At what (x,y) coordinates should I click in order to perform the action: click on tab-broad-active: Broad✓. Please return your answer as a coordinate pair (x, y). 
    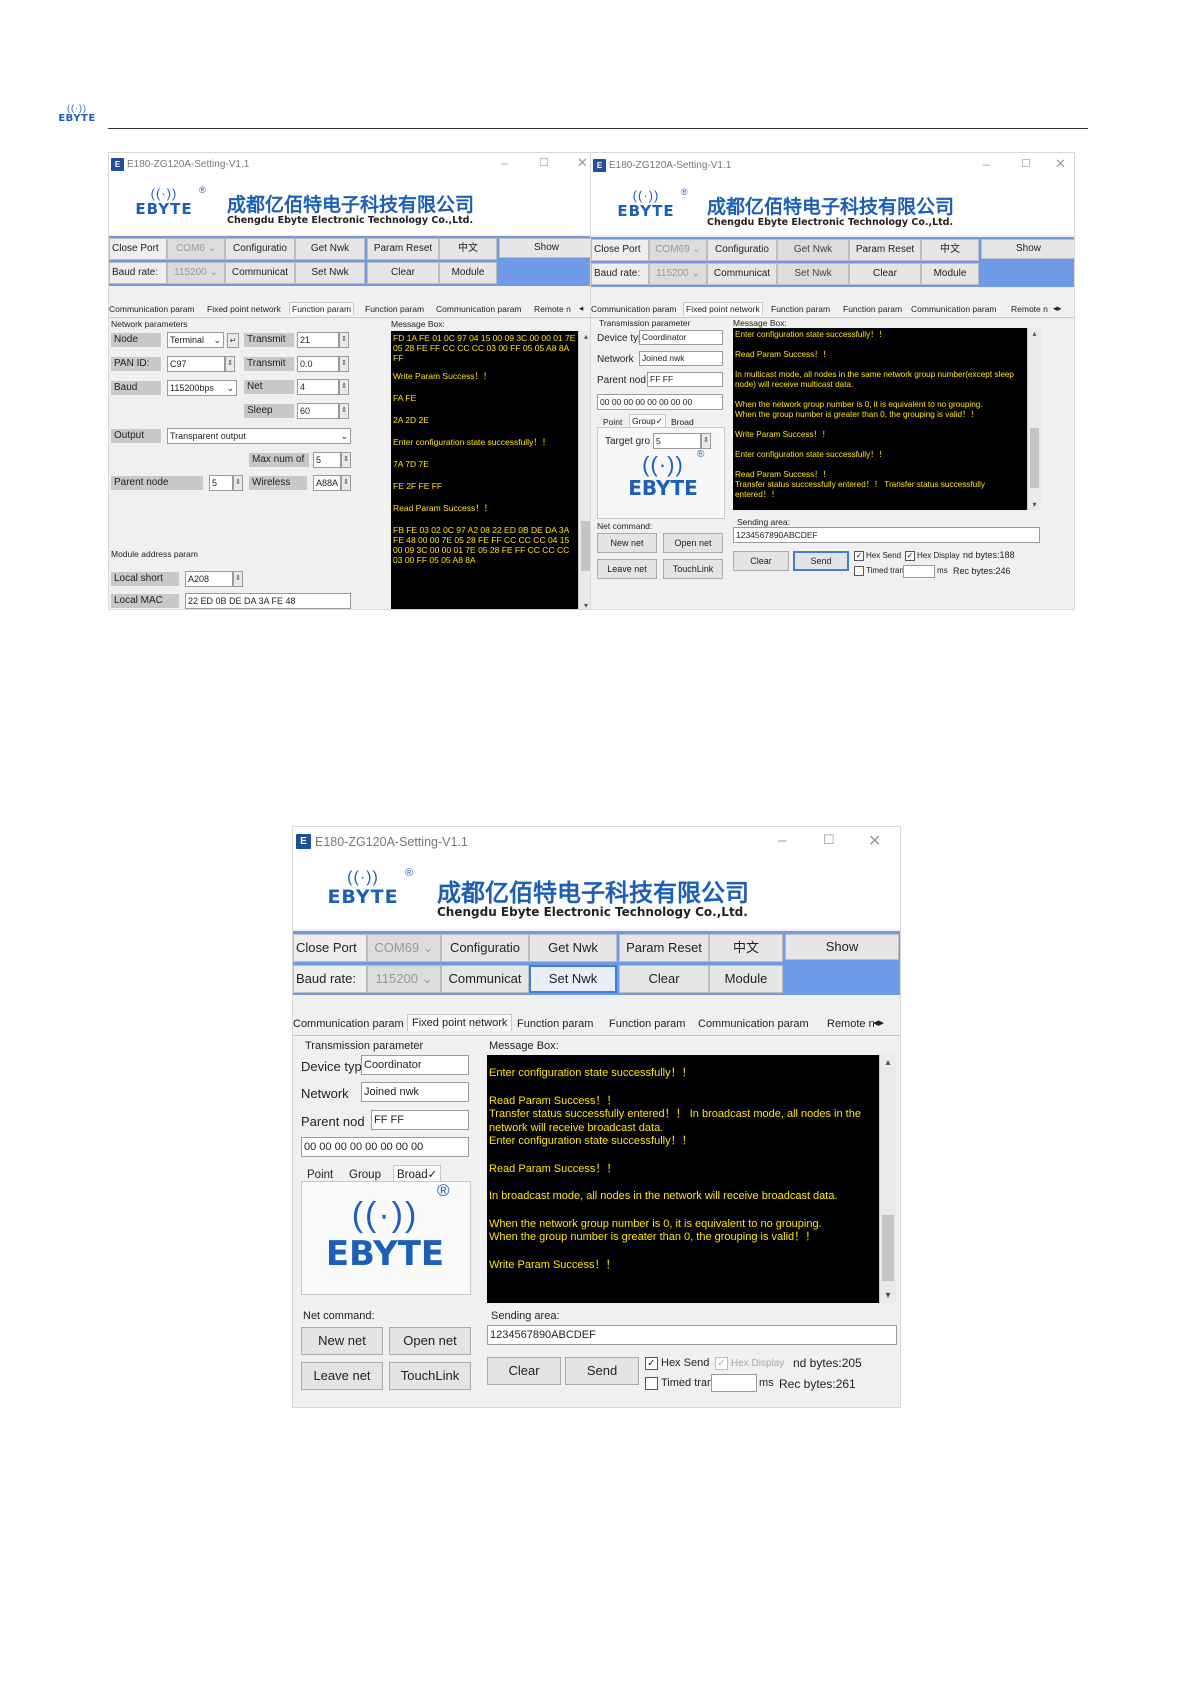
    Looking at the image, I should click on (417, 1173).